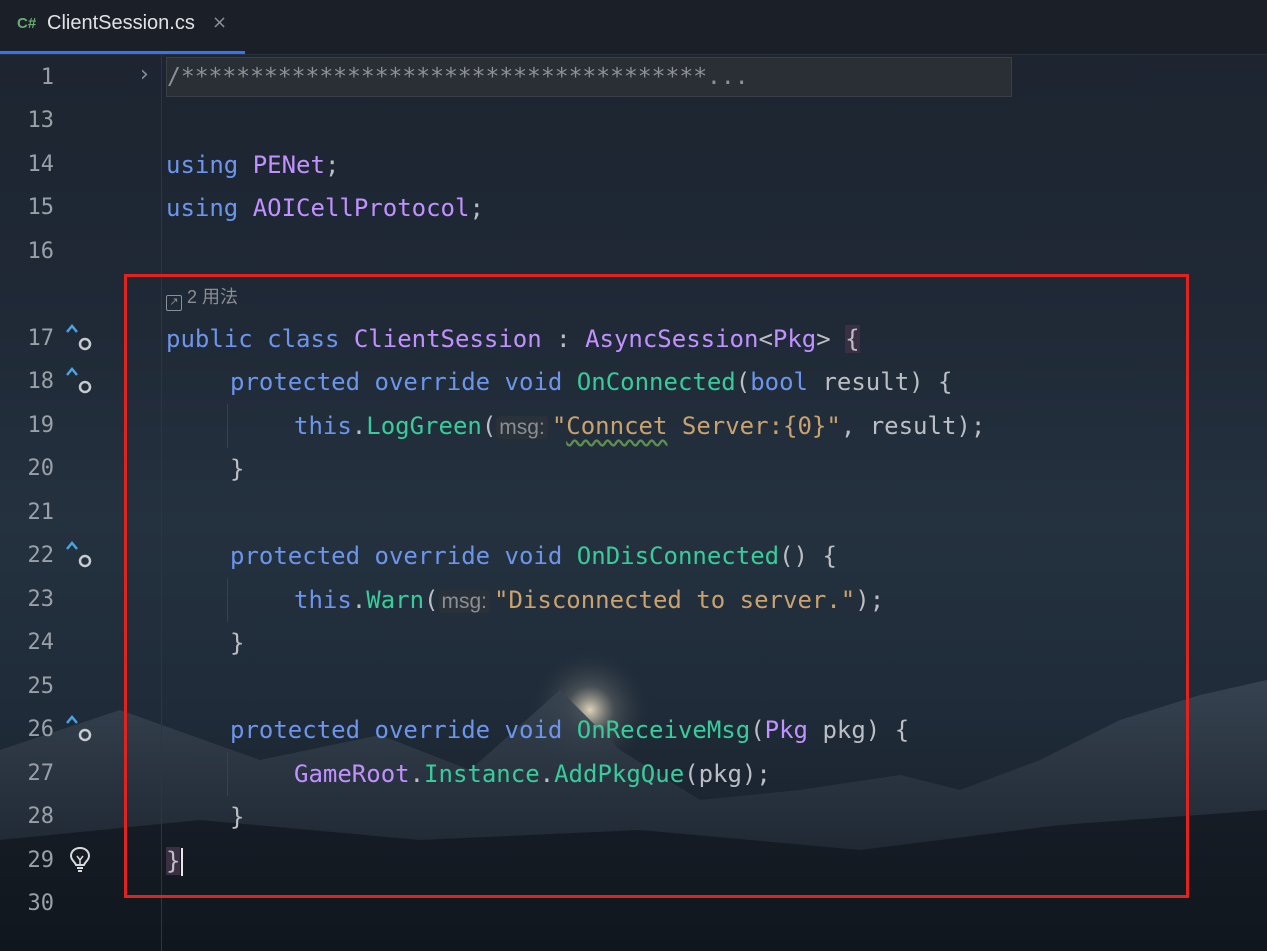 The width and height of the screenshot is (1267, 951). I want to click on line-number: 19, so click(41, 425).